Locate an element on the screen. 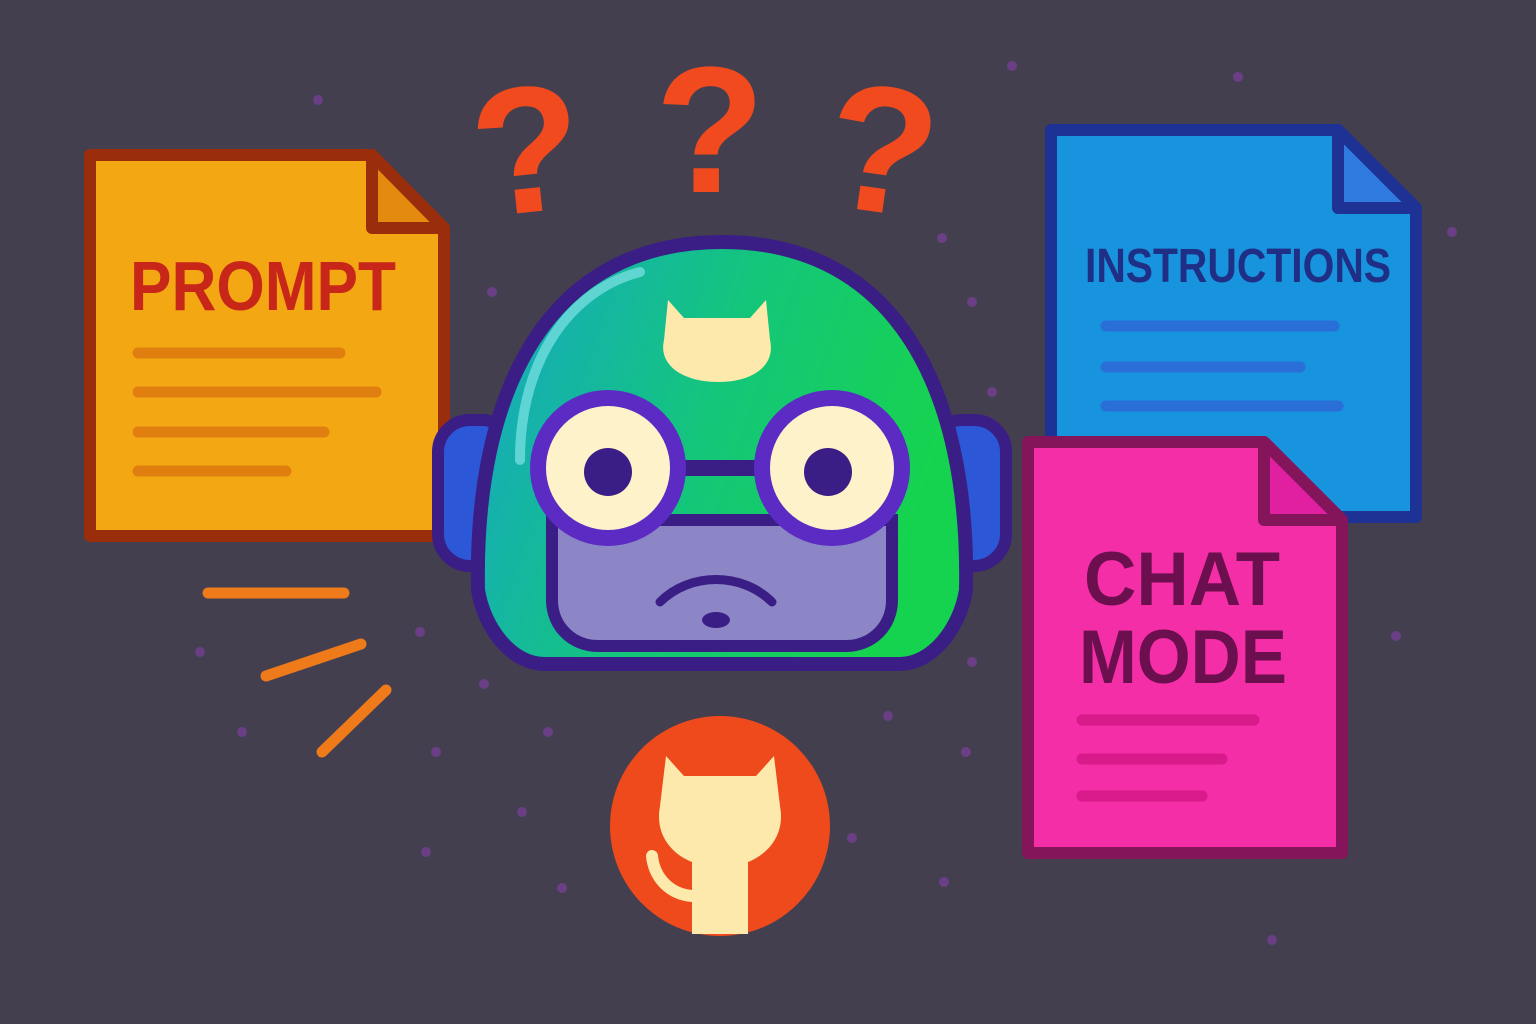 This screenshot has width=1536, height=1024. question-mark-left: ? is located at coordinates (527, 150).